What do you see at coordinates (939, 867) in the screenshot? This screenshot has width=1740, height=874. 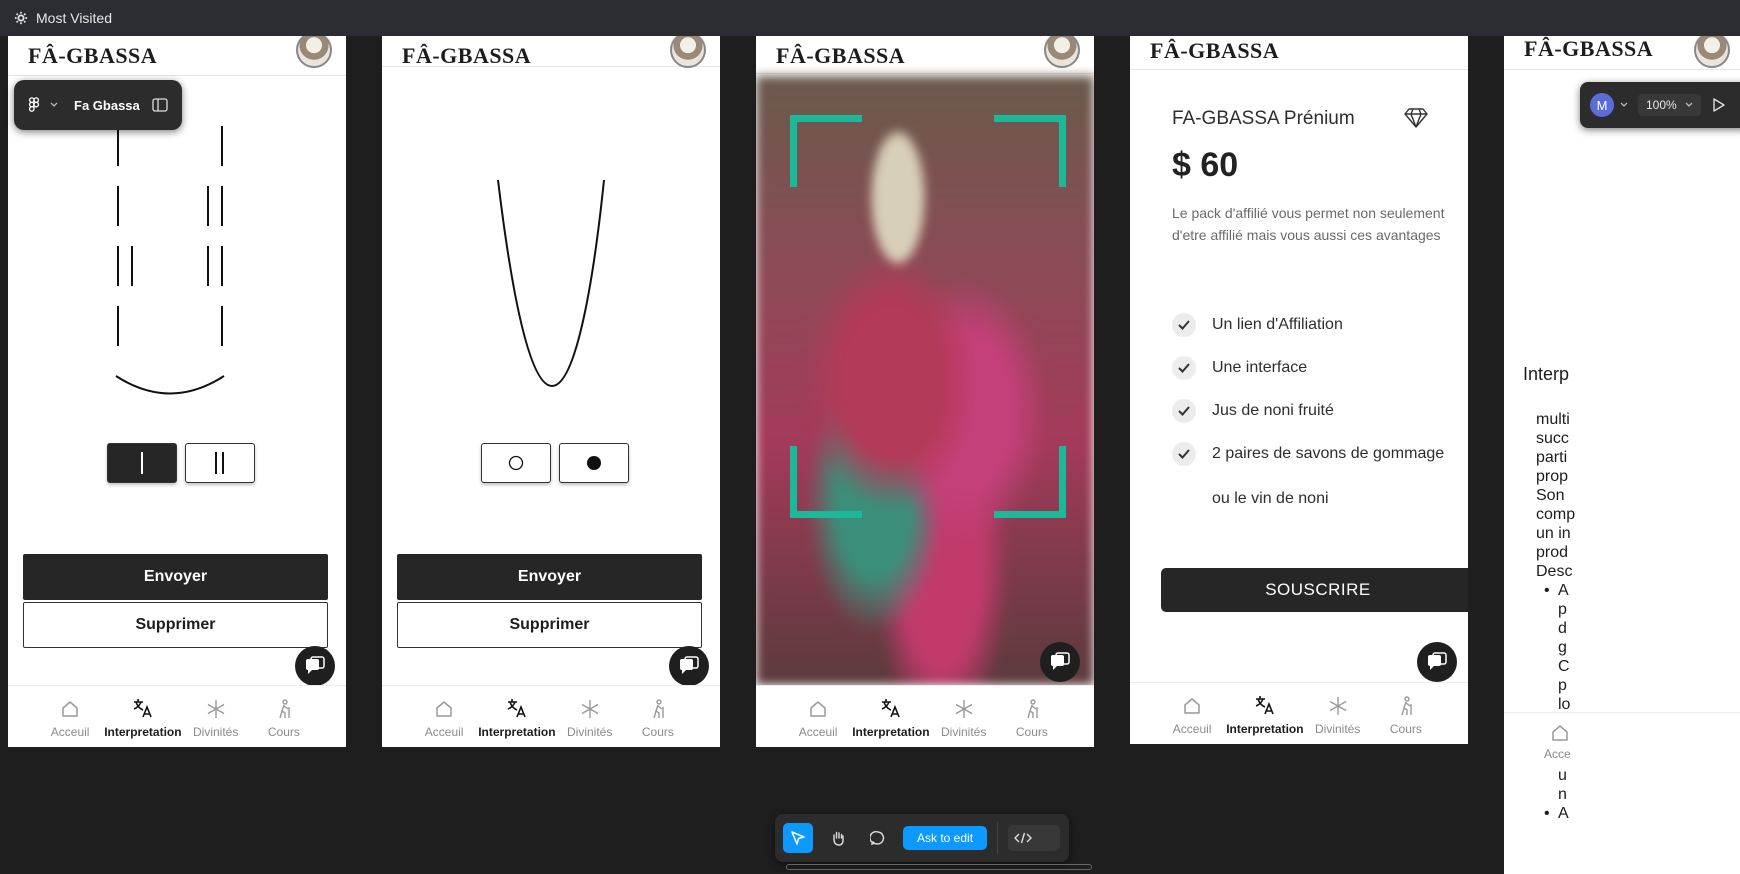 I see `horizontal-scrollbar` at bounding box center [939, 867].